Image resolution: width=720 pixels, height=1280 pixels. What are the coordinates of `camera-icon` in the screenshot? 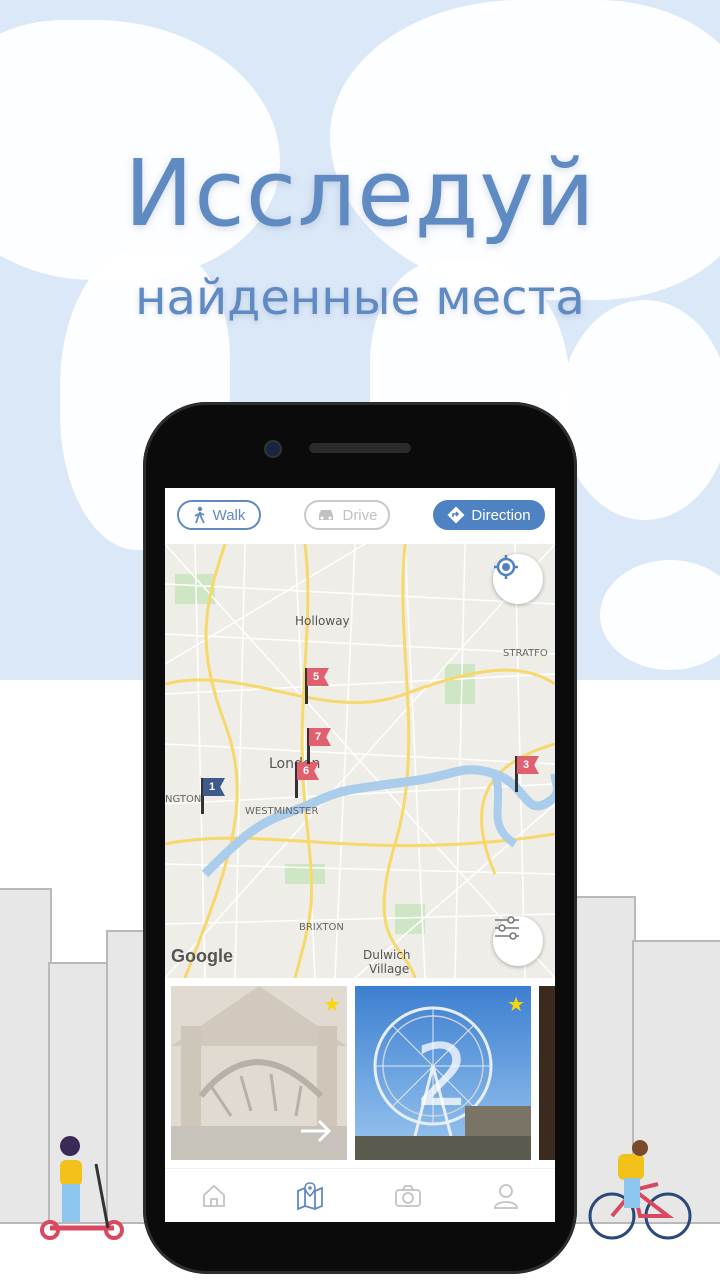 It's located at (408, 1196).